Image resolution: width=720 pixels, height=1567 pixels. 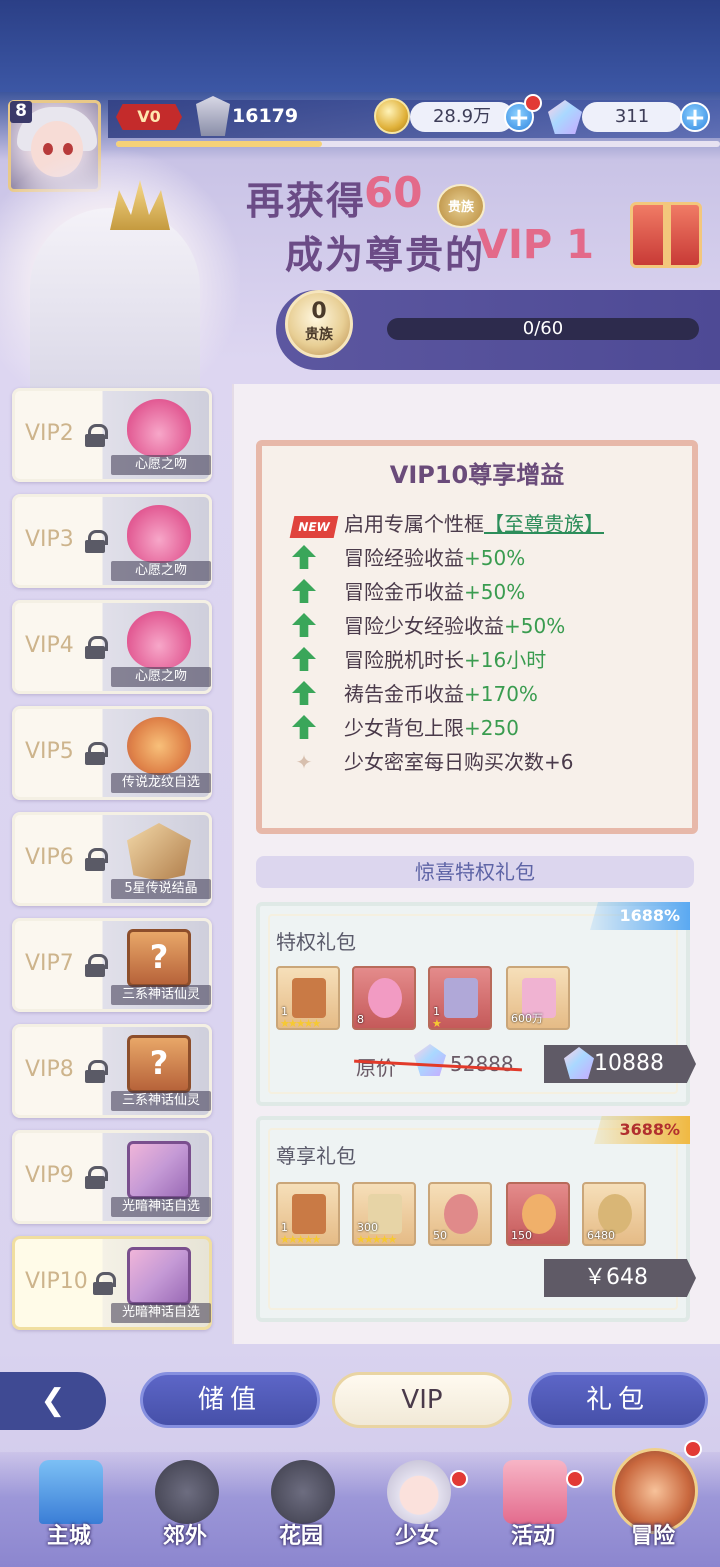 I want to click on vip-card-6: VIP6 5星传说结晶, so click(x=112, y=859).